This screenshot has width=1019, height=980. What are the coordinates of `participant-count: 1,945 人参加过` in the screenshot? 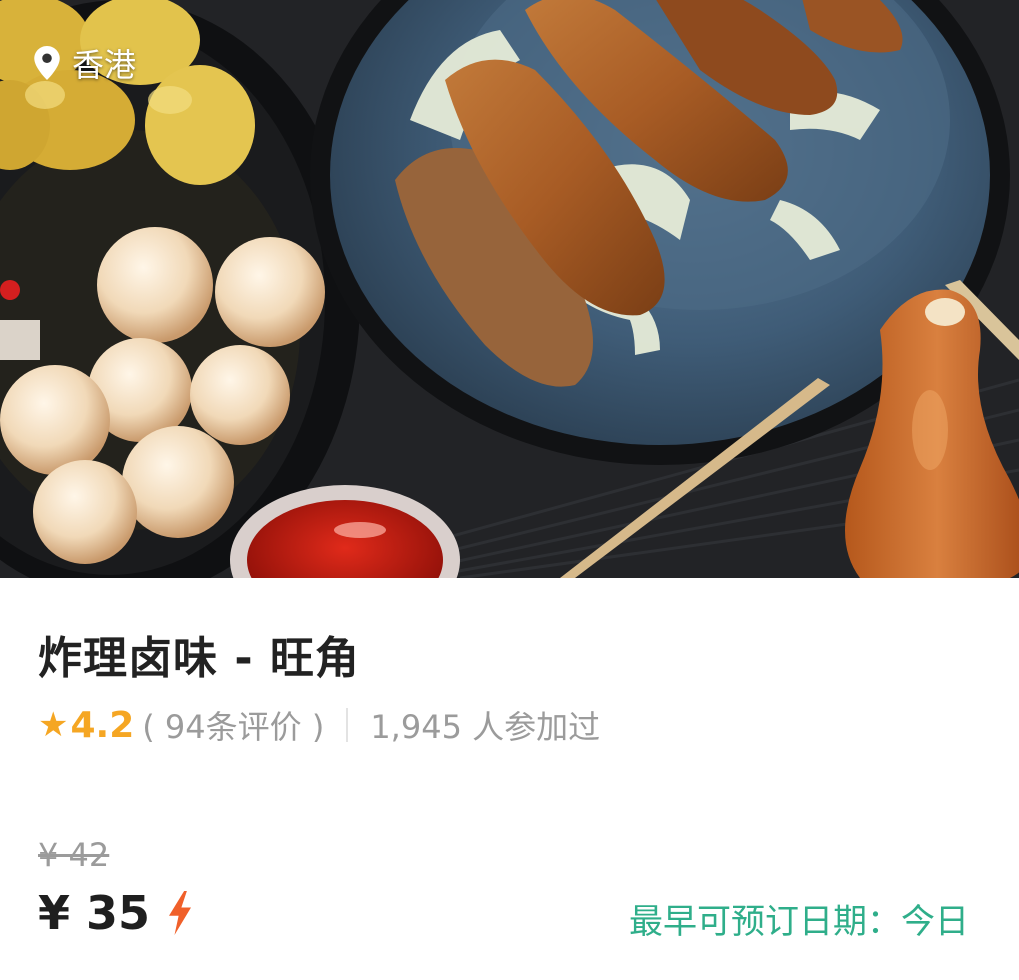 It's located at (485, 727).